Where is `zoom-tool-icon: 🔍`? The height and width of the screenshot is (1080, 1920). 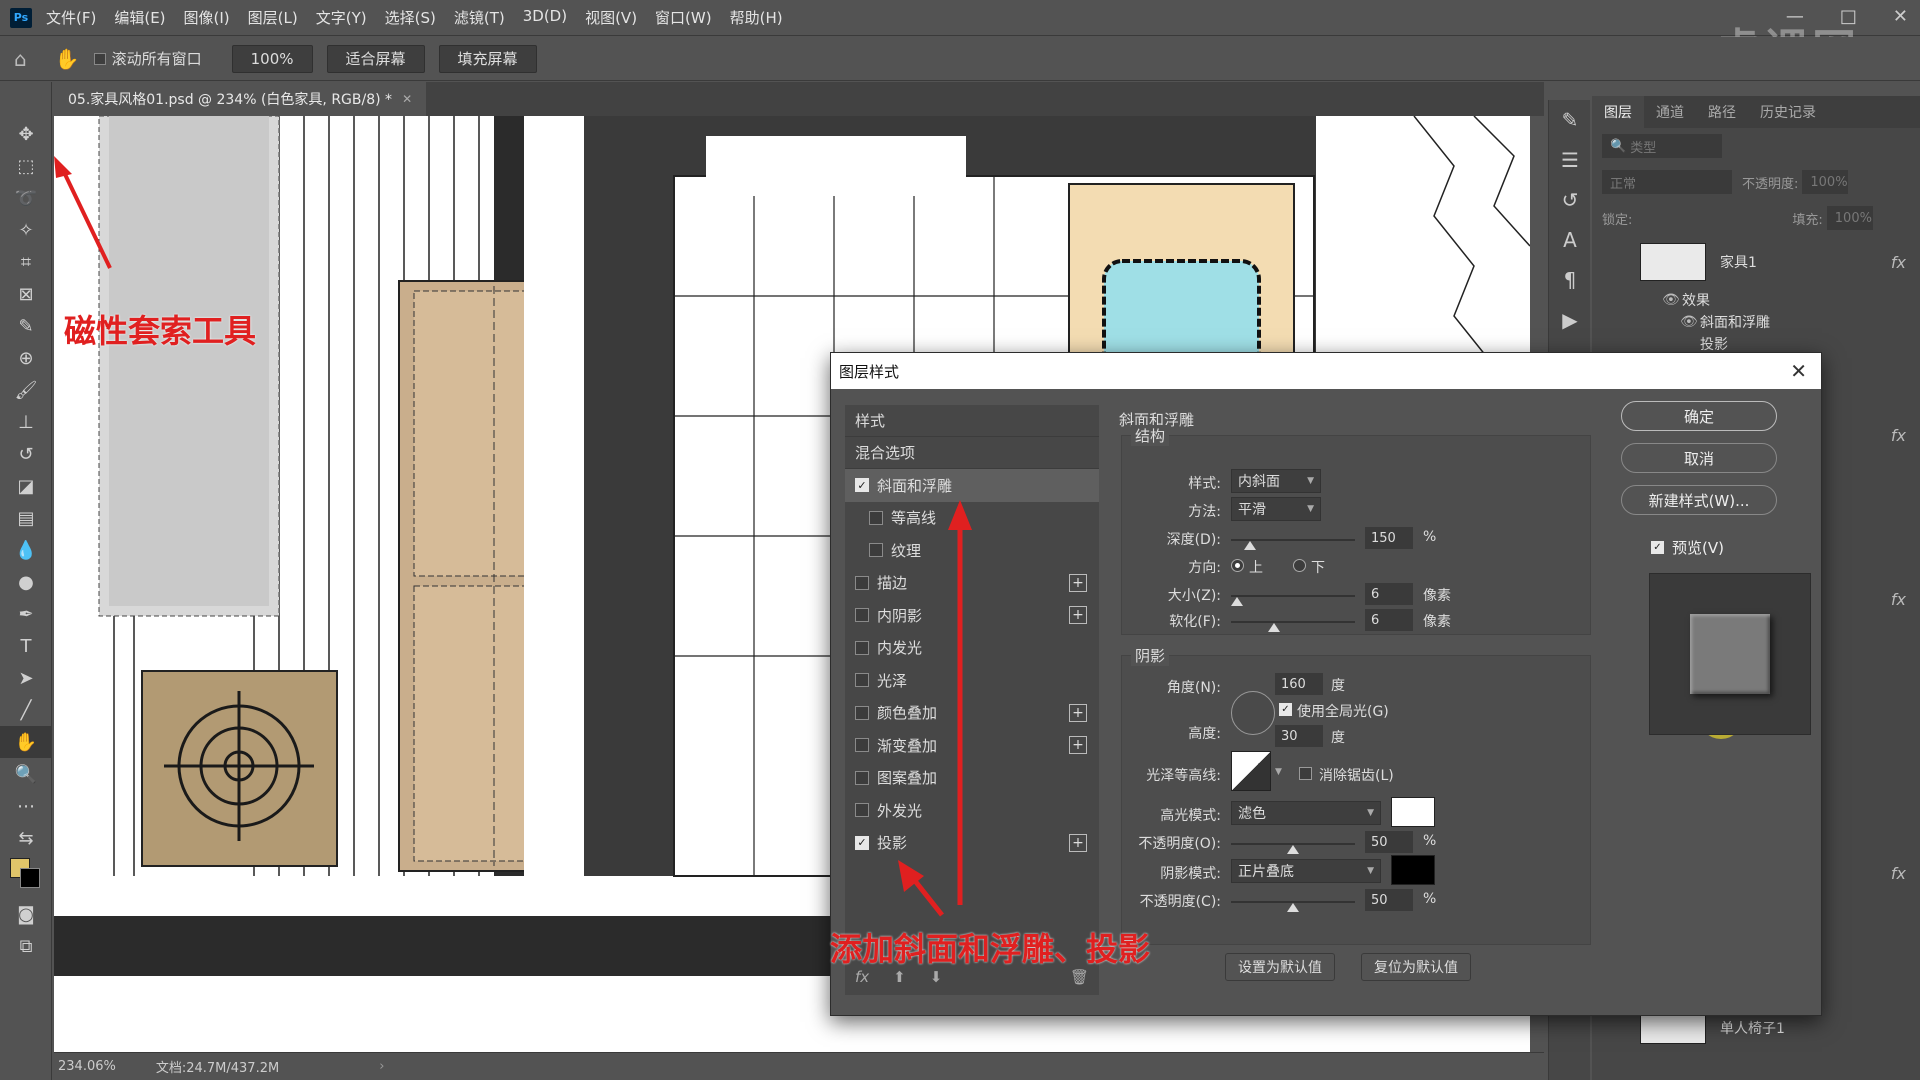 zoom-tool-icon: 🔍 is located at coordinates (26, 774).